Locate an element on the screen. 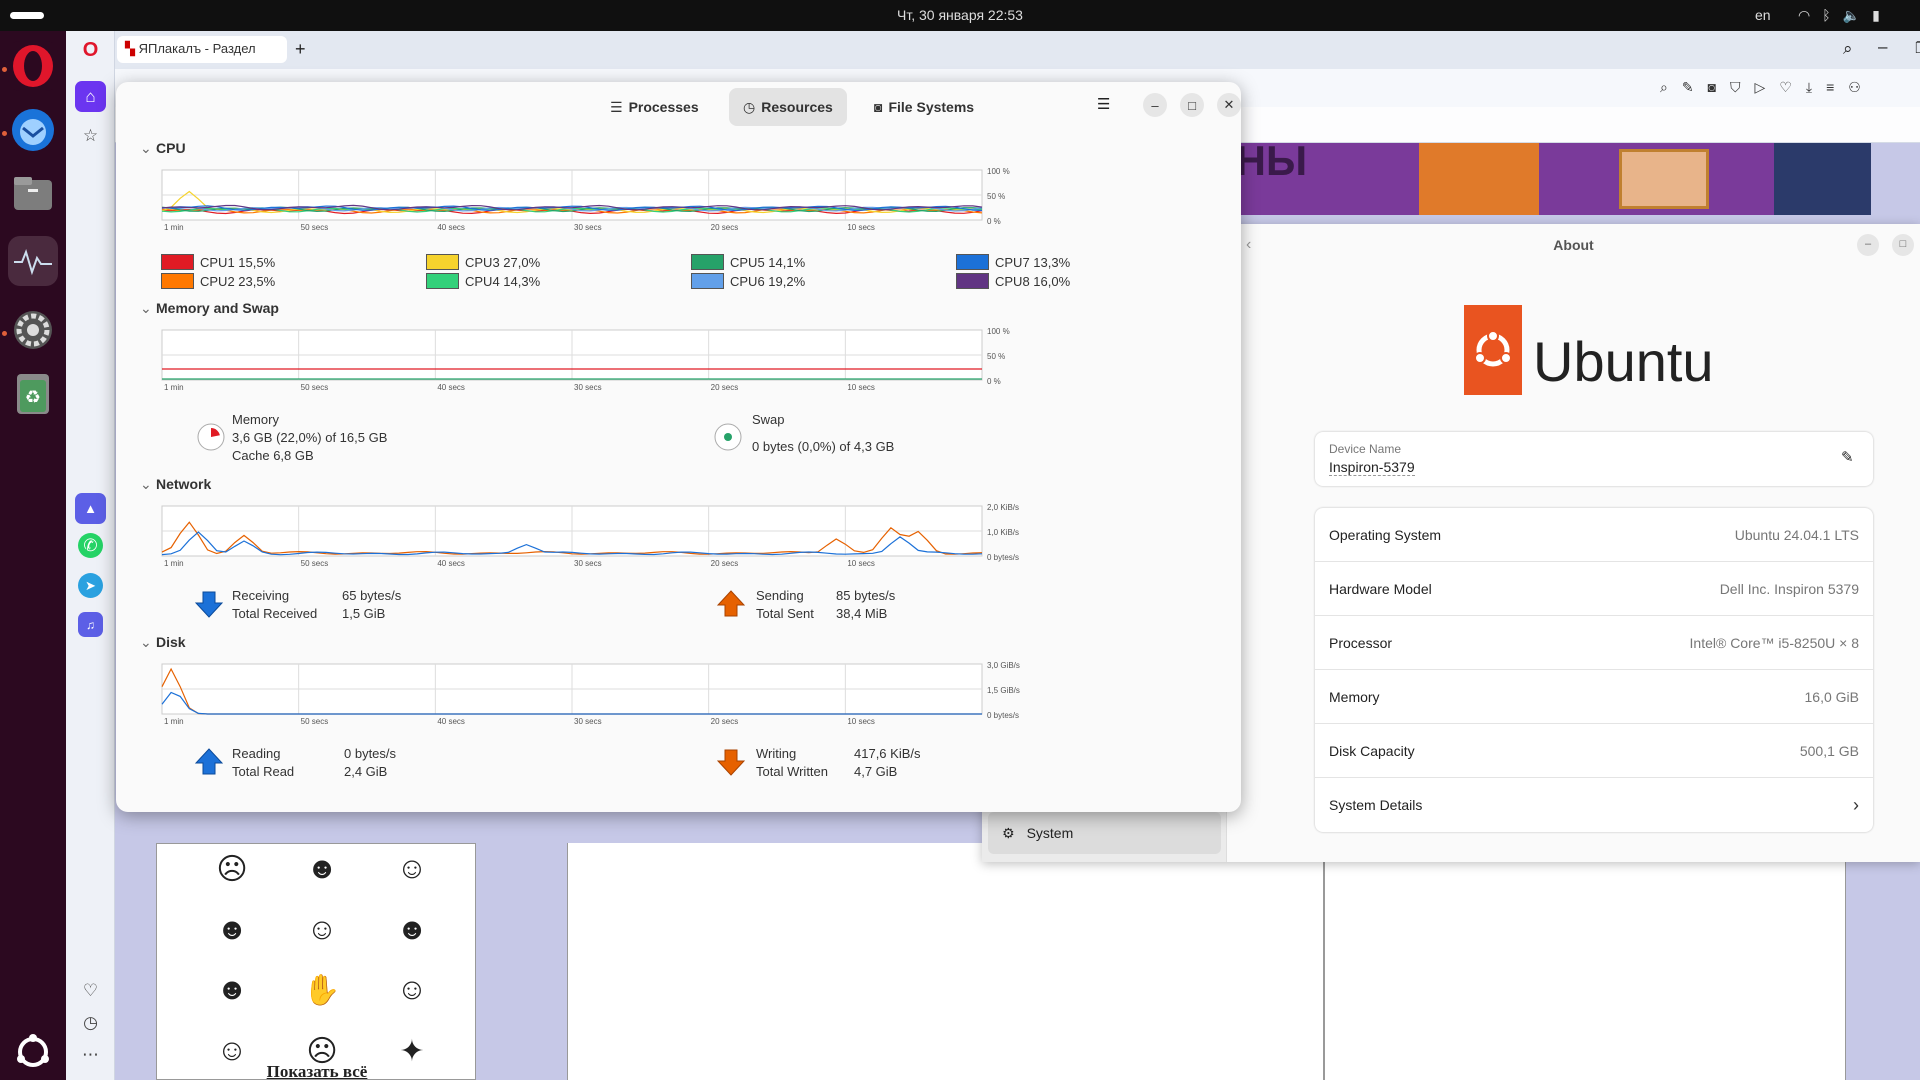  settings-icon is located at coordinates (33, 330).